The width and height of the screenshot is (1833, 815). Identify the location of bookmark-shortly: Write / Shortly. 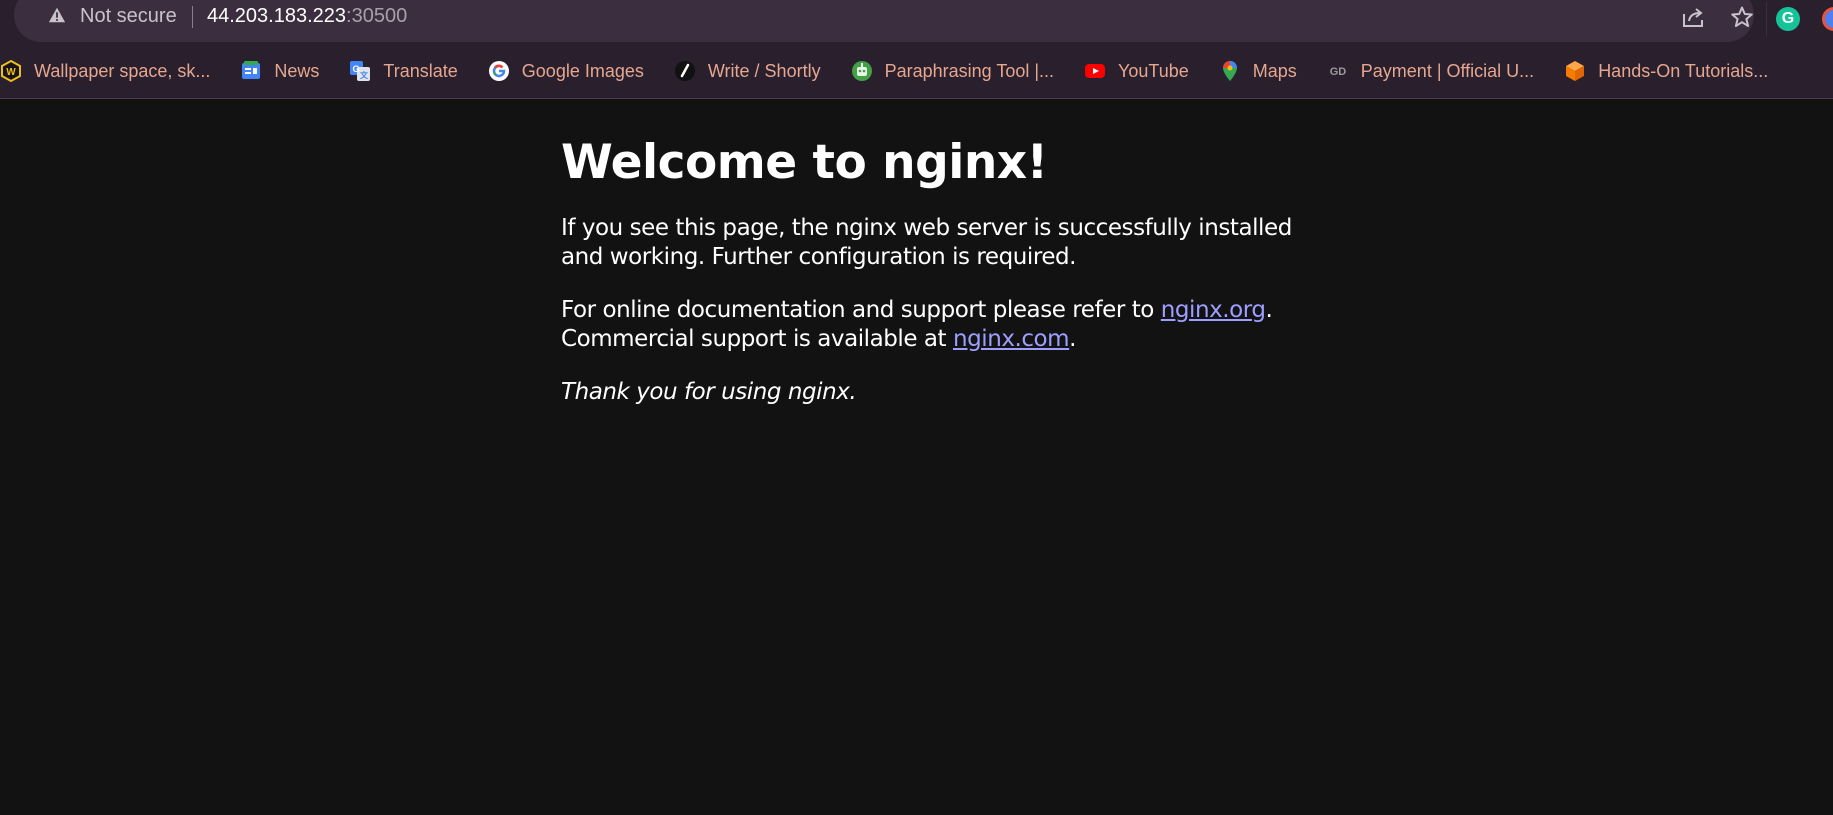
(747, 71).